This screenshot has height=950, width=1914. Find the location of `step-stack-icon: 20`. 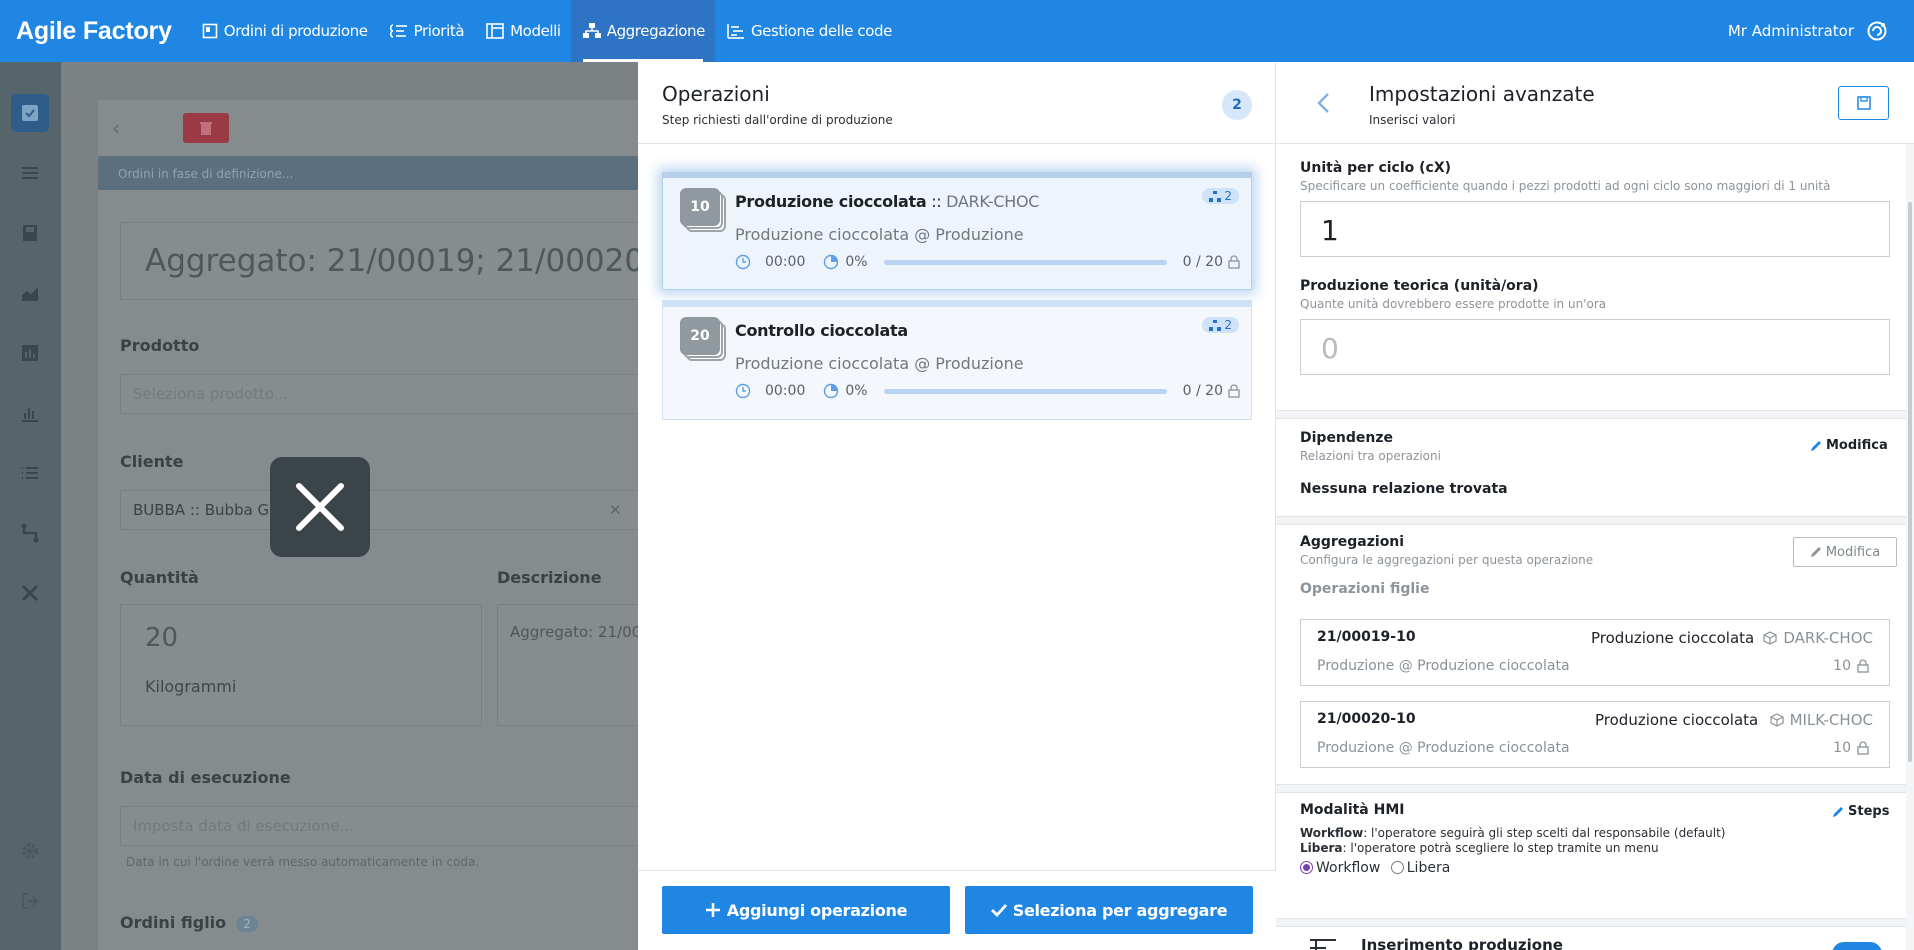

step-stack-icon: 20 is located at coordinates (703, 340).